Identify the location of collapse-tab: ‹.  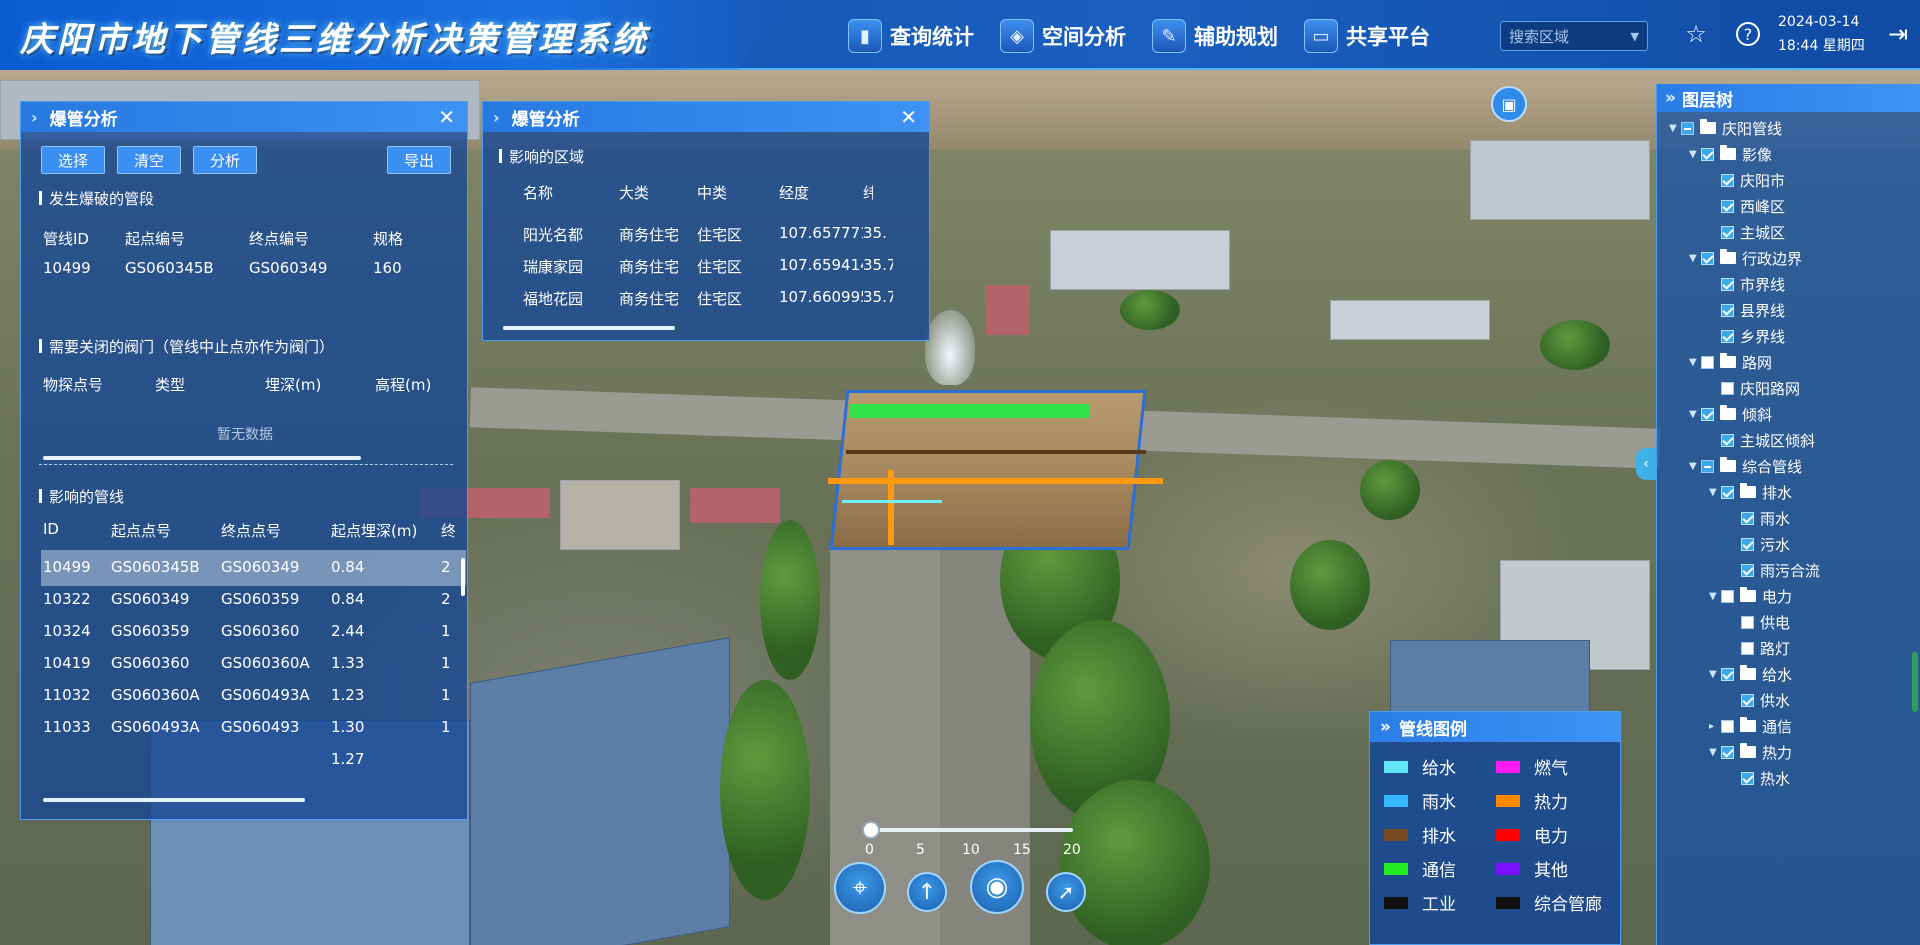
(1646, 464).